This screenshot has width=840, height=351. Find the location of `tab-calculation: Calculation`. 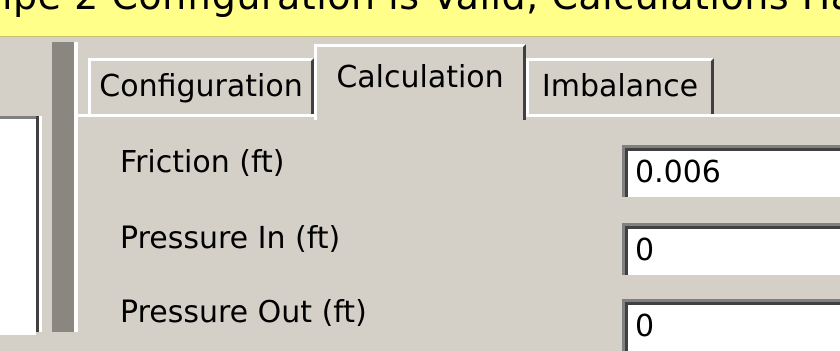

tab-calculation: Calculation is located at coordinates (420, 82).